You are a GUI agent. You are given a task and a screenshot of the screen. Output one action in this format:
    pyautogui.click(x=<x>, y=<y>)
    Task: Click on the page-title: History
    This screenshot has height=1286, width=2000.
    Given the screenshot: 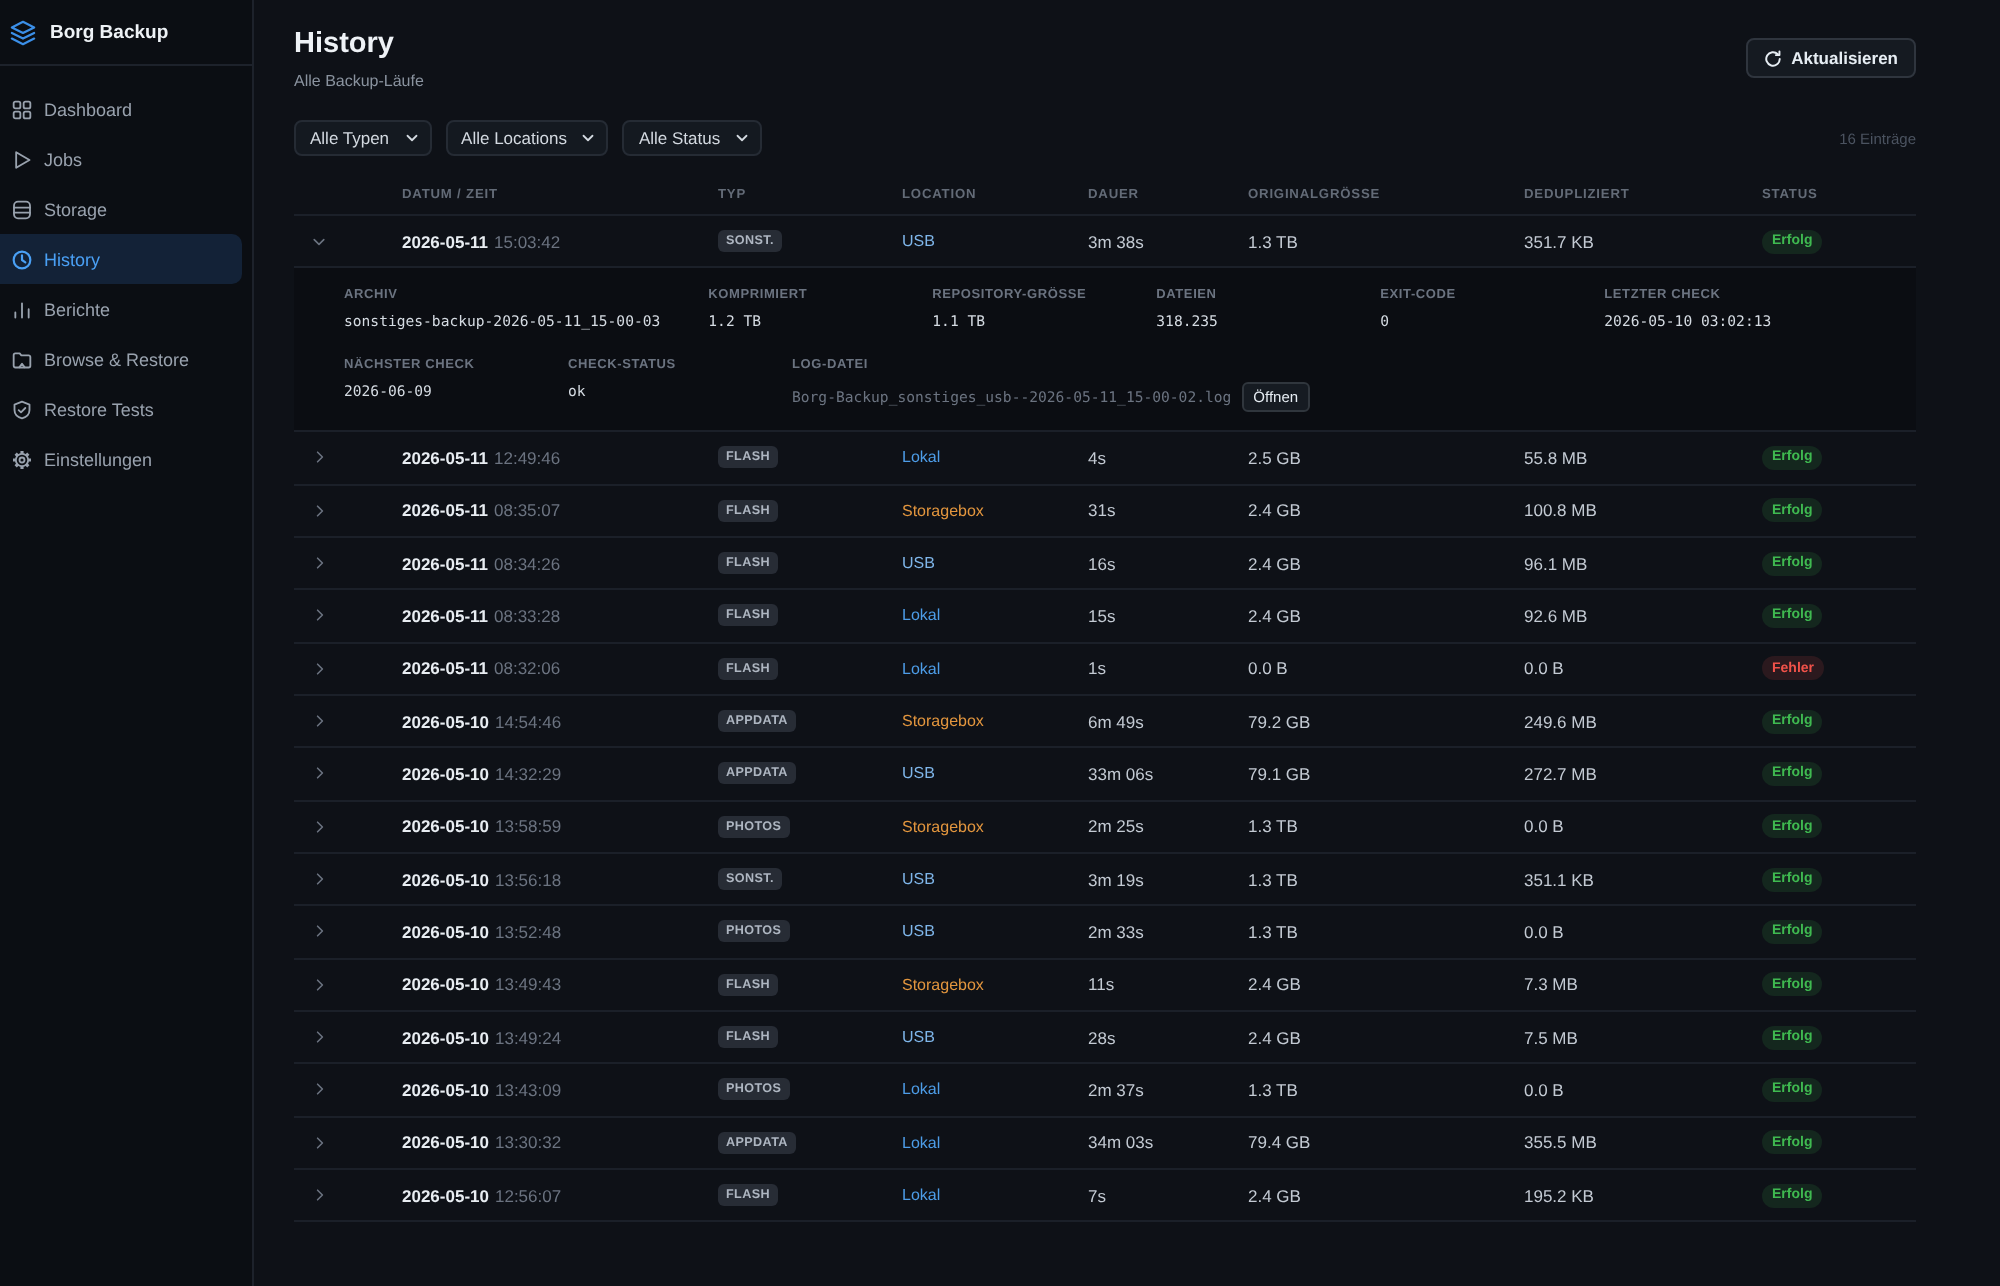 What is the action you would take?
    pyautogui.click(x=345, y=44)
    